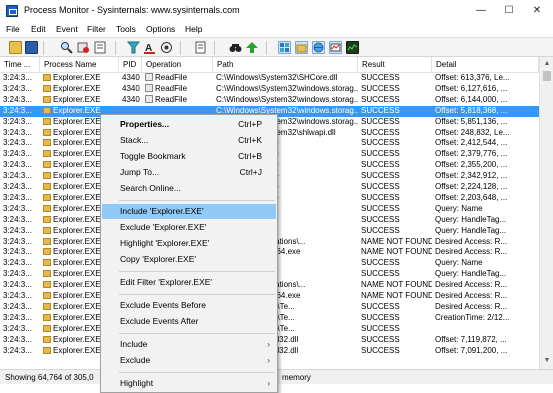 The height and width of the screenshot is (393, 553). Describe the element at coordinates (43, 48) in the screenshot. I see `toolbar-separator` at that location.